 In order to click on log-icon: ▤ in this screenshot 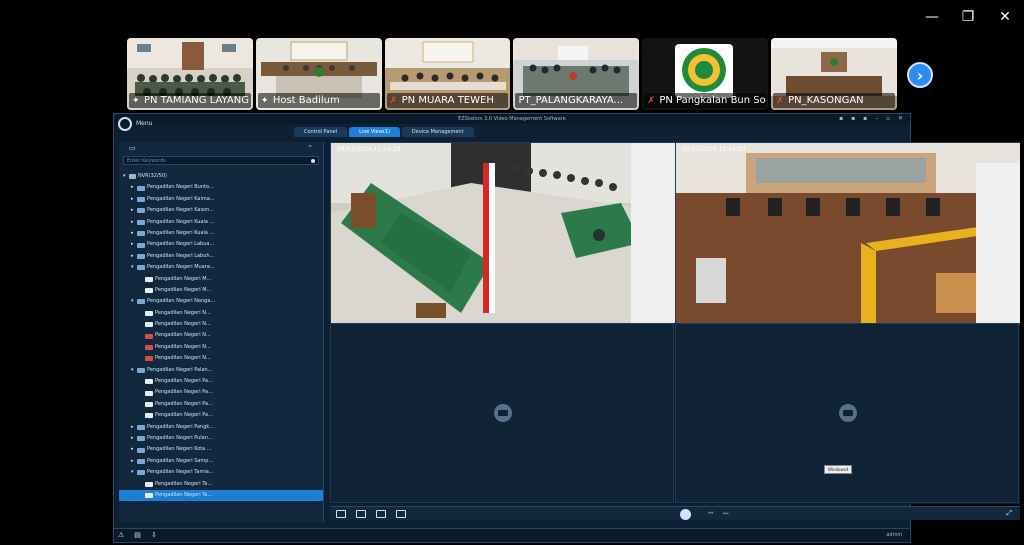, I will do `click(137, 535)`.